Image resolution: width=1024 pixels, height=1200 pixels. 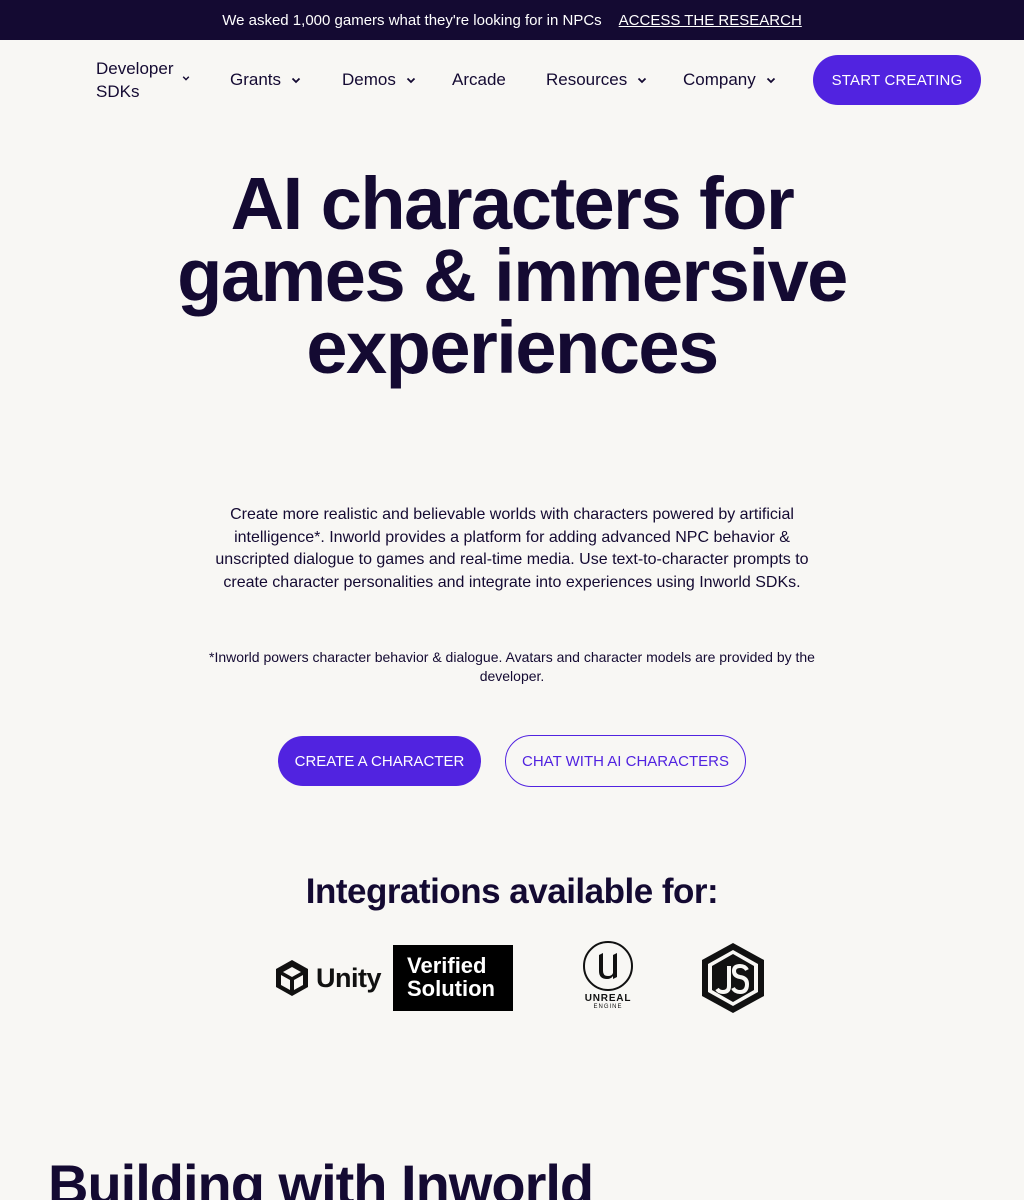 I want to click on nav-resources: Resources, so click(x=596, y=80).